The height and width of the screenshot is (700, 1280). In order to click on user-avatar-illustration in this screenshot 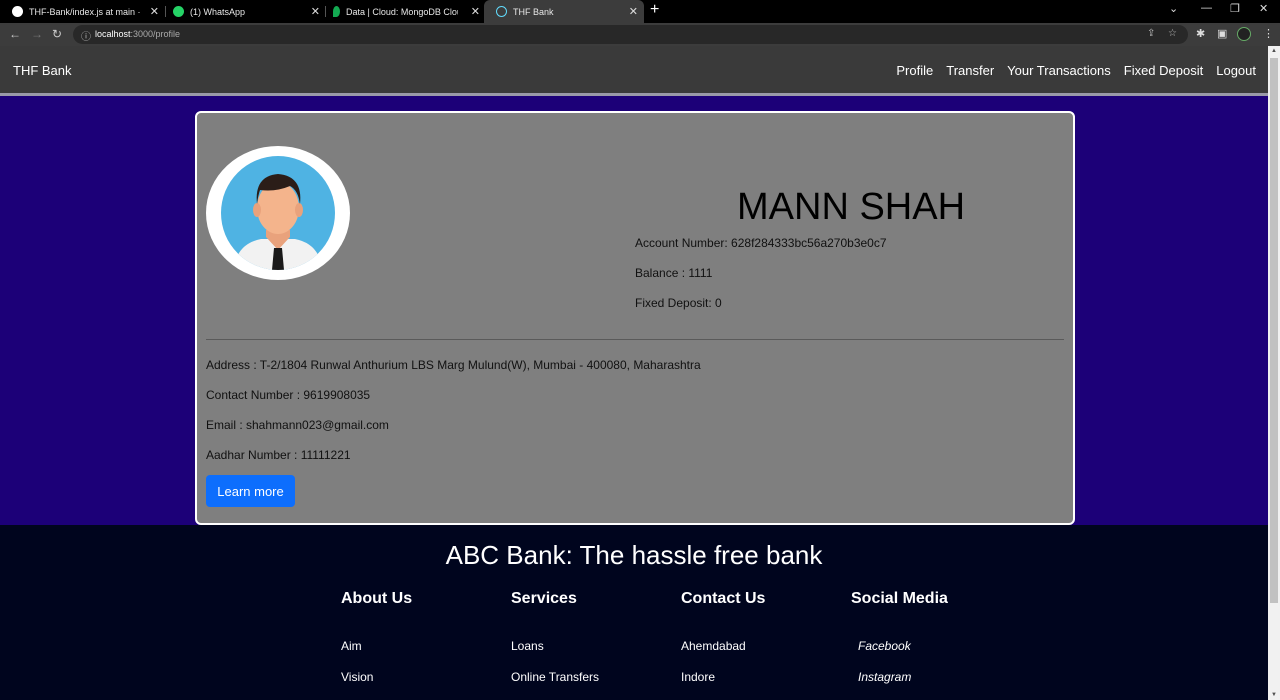, I will do `click(278, 213)`.